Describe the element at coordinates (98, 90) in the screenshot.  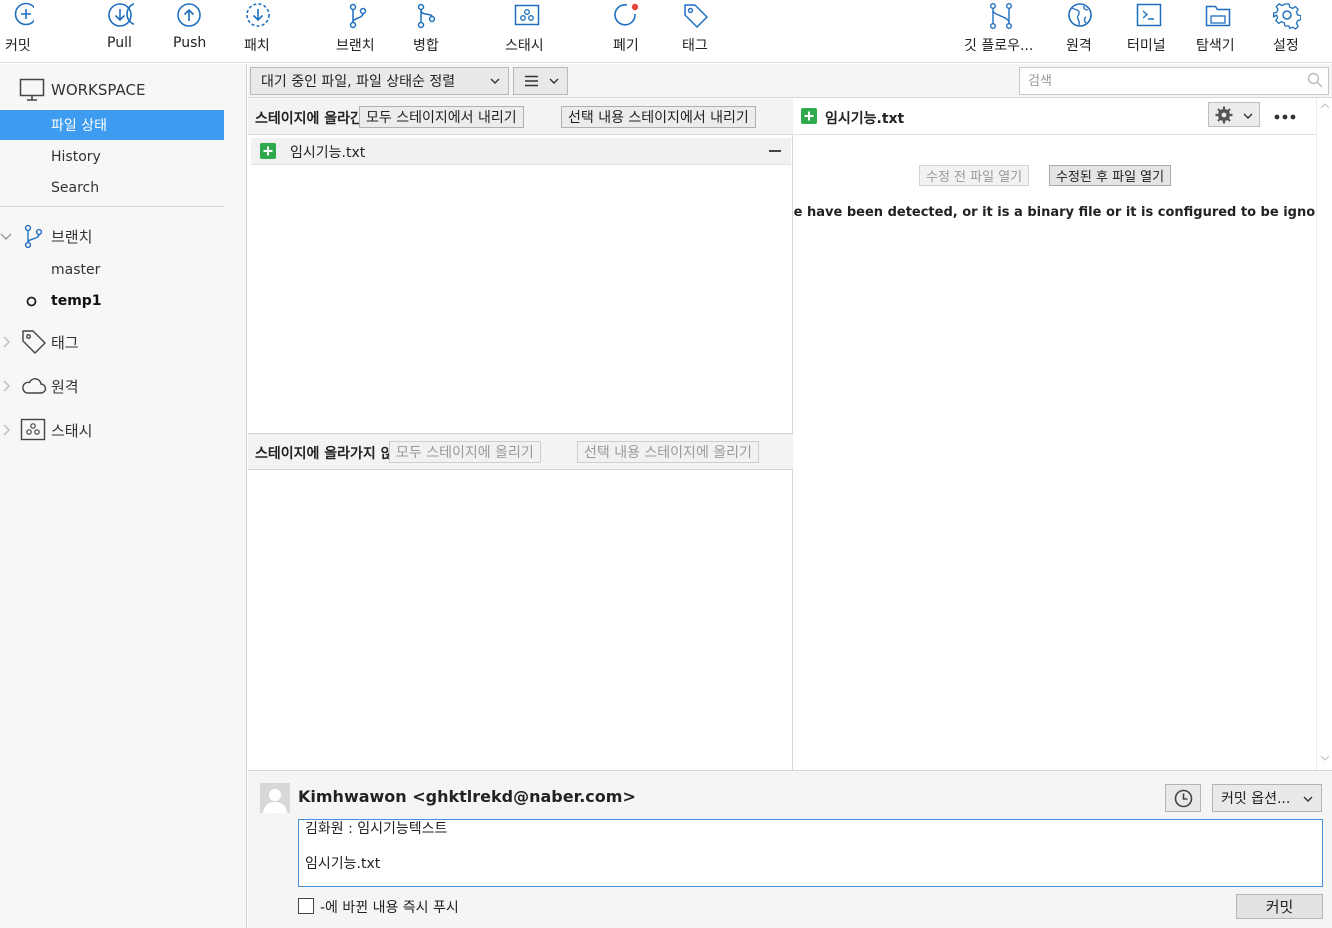
I see `workspace-title: WORKSPACE` at that location.